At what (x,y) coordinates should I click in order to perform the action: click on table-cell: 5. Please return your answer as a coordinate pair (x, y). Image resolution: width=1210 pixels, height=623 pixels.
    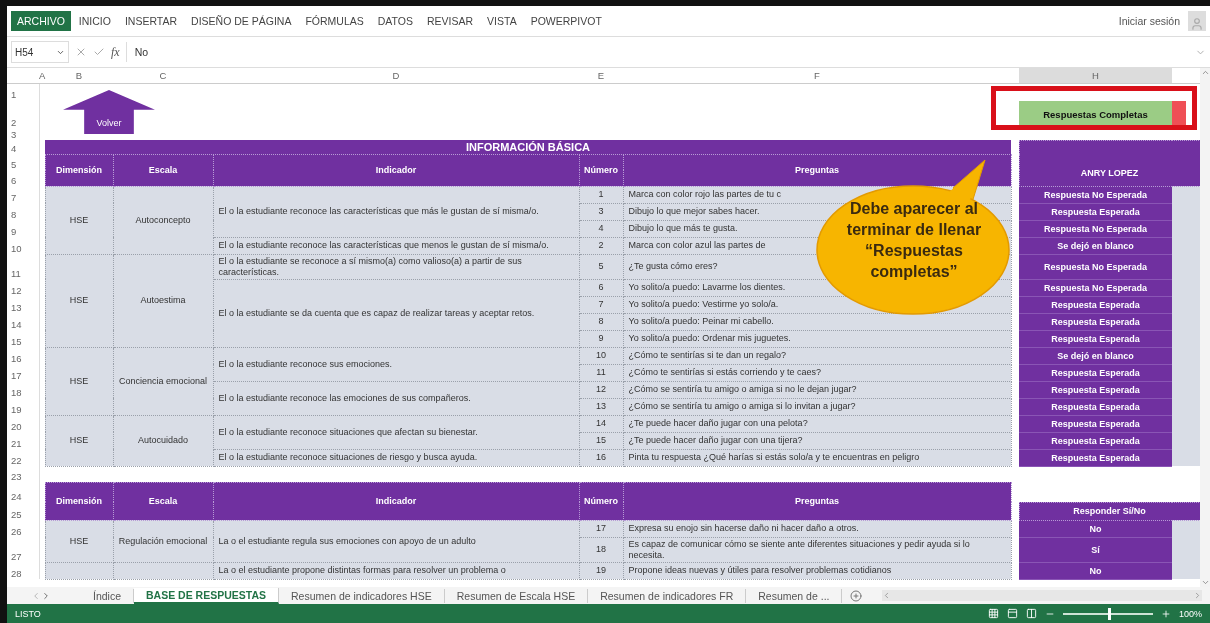
    Looking at the image, I should click on (601, 266).